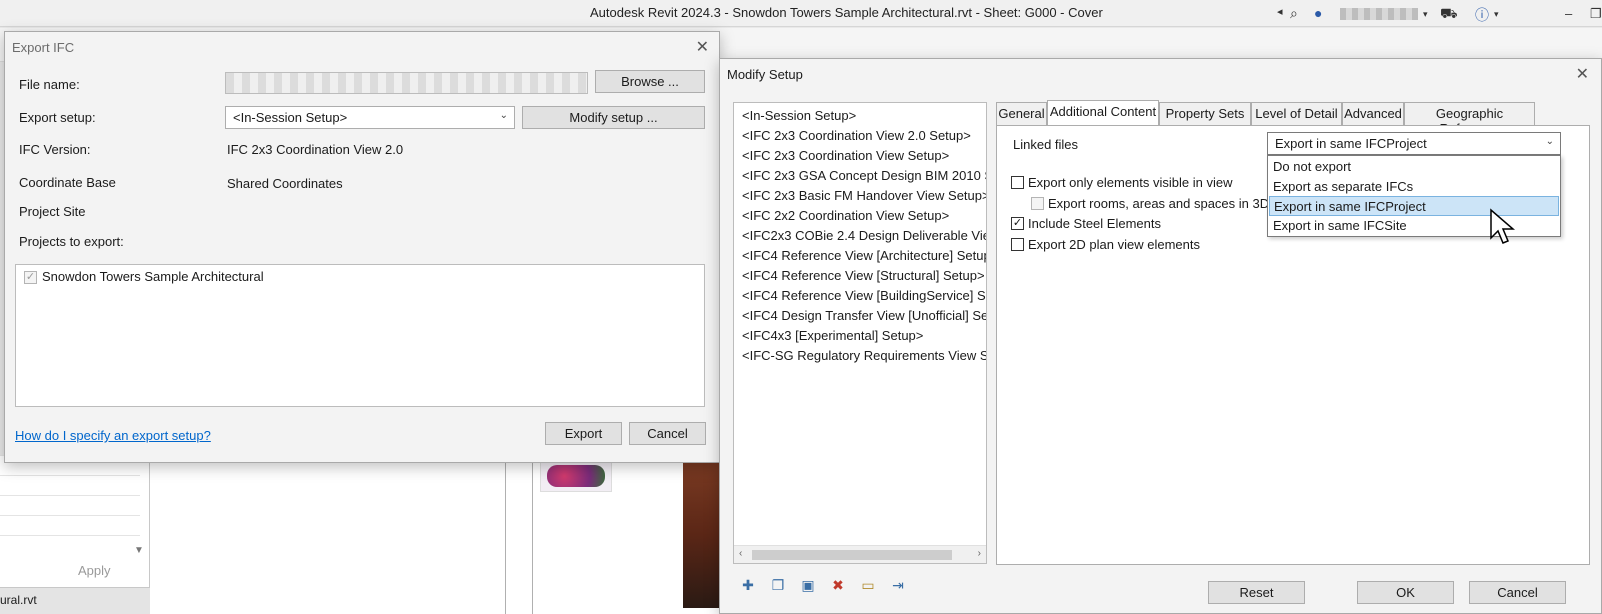 The height and width of the screenshot is (614, 1602). Describe the element at coordinates (864, 195) in the screenshot. I see `setup-item: <IFC 2x3 Basic FM Handover View Setup>` at that location.